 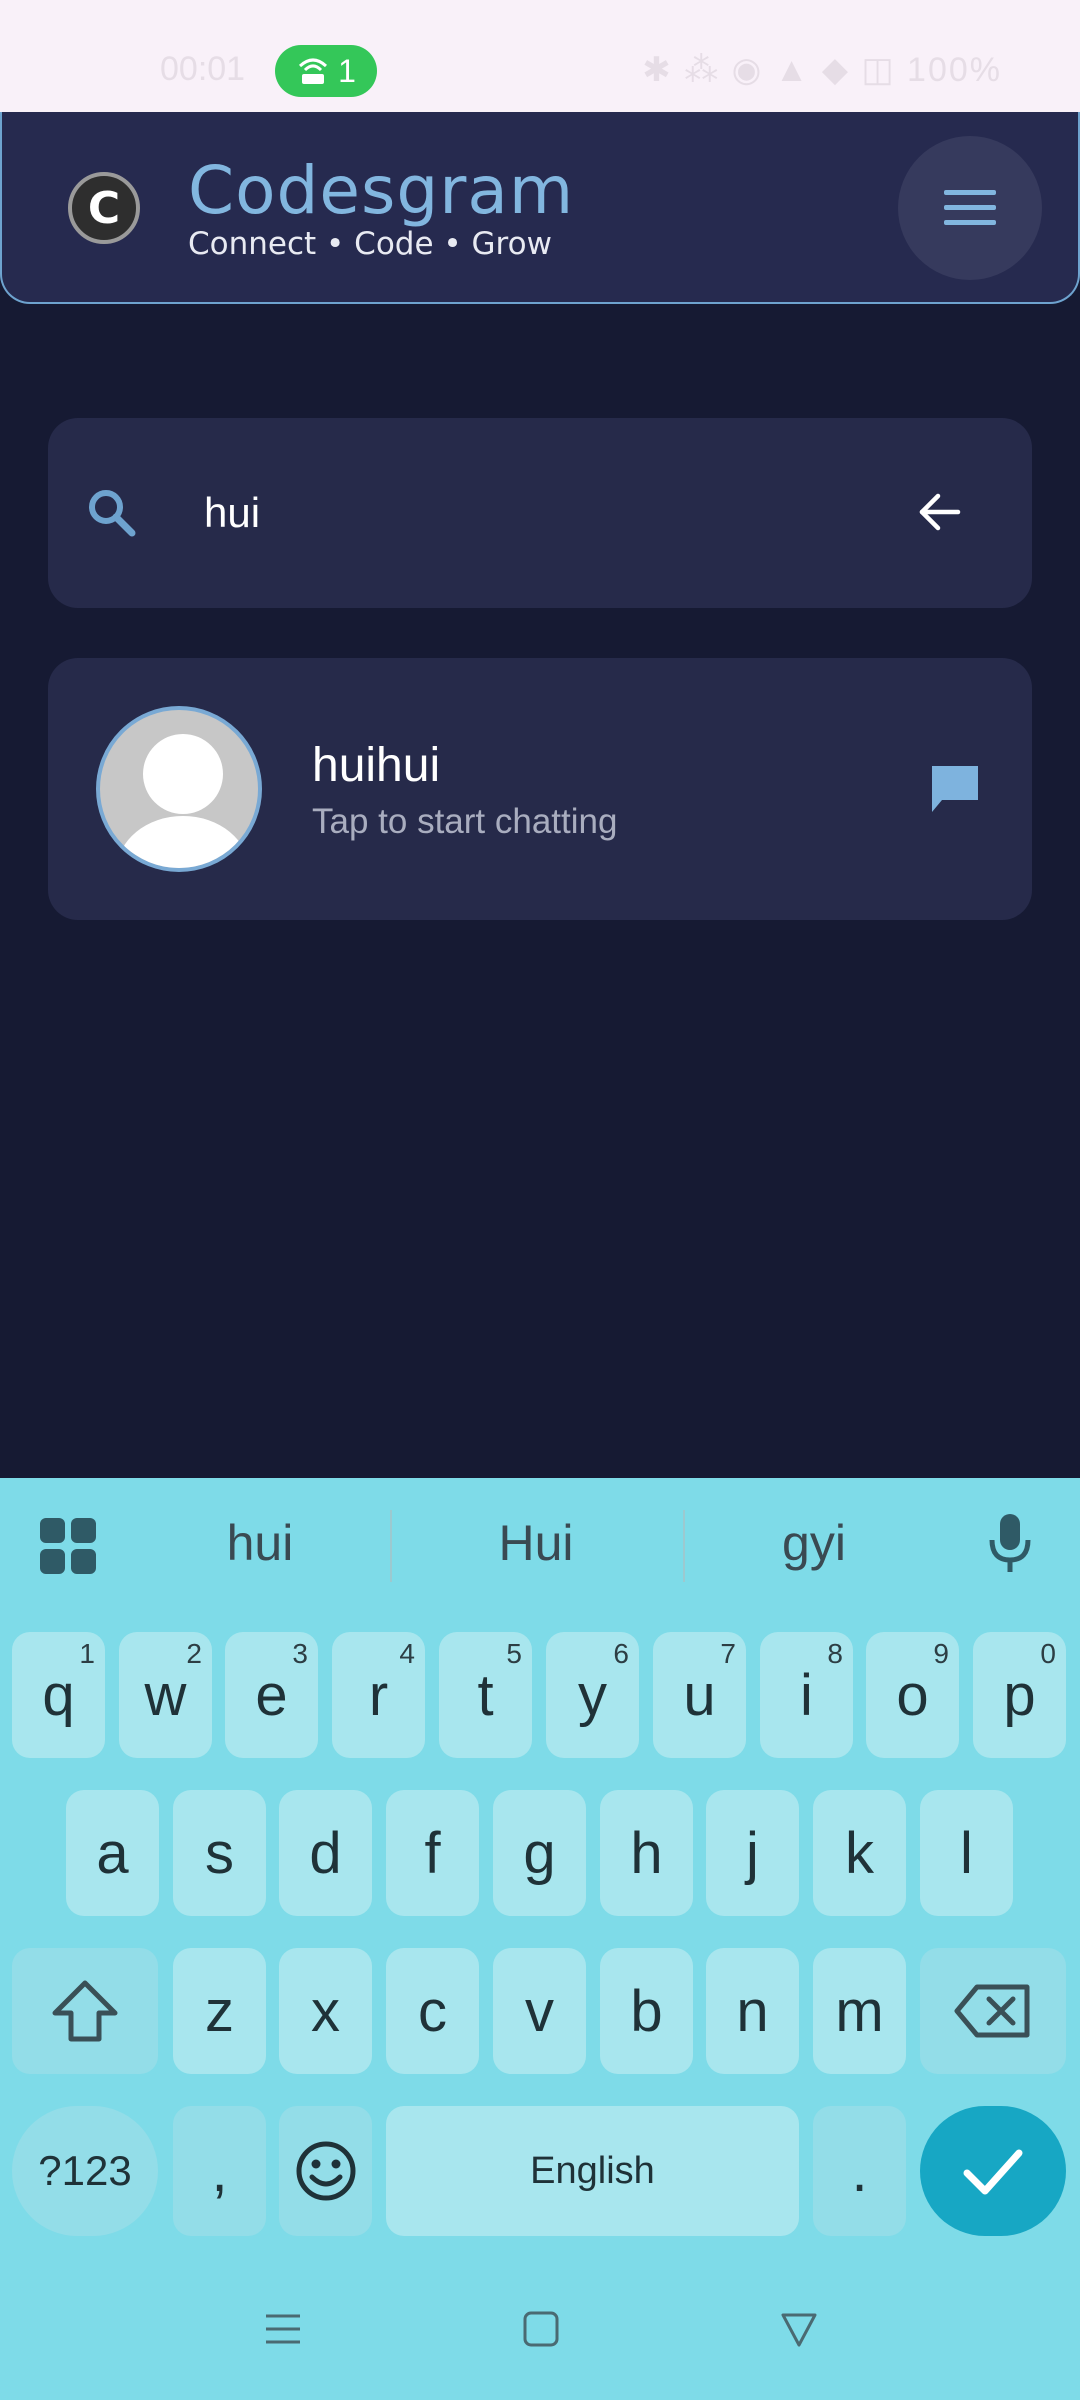 I want to click on key-e: e3, so click(x=271, y=1695).